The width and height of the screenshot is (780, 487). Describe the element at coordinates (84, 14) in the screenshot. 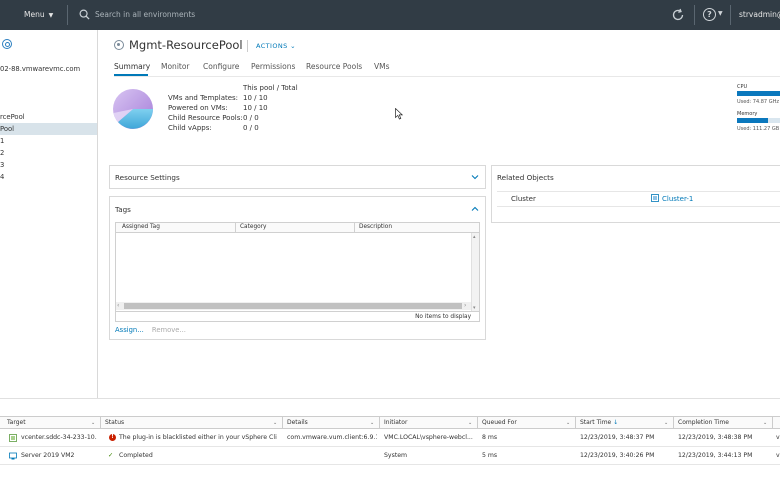

I see `search-icon` at that location.